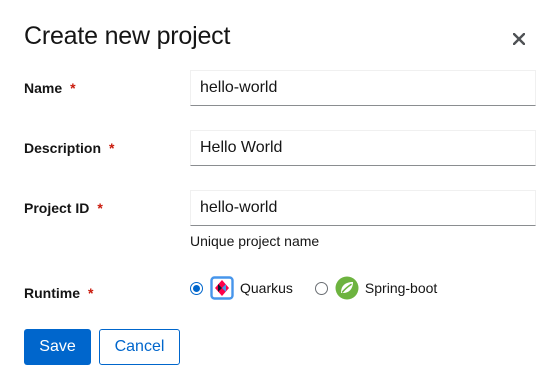 The image size is (560, 387). I want to click on name-label: Name *, so click(50, 88).